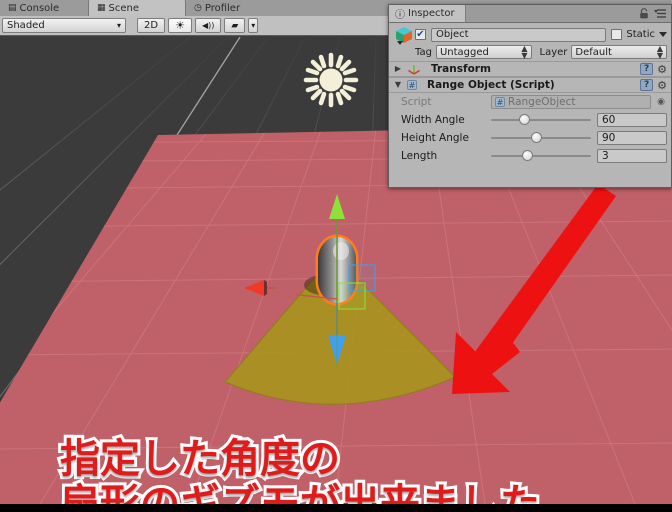 The height and width of the screenshot is (512, 672). I want to click on tab-inspector-label: Inspector, so click(431, 13).